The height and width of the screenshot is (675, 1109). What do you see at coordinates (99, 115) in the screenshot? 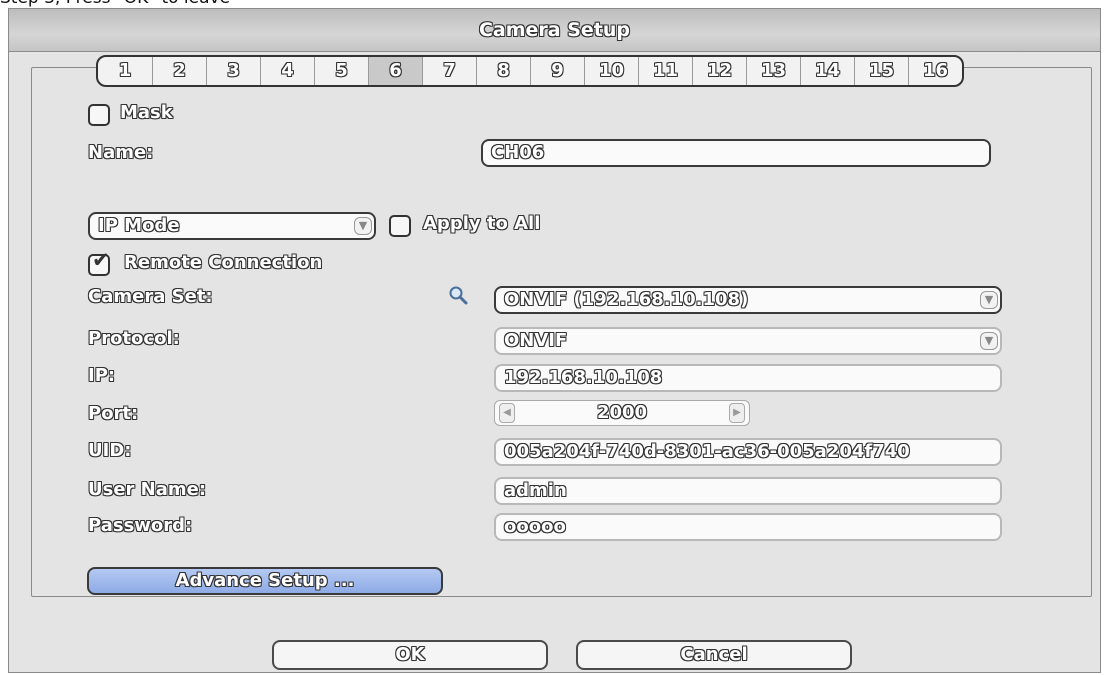
I see `mask-checkbox` at bounding box center [99, 115].